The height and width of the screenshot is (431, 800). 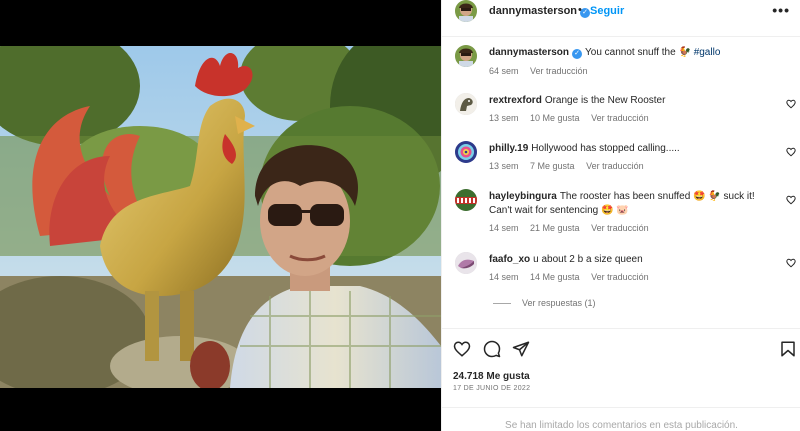 What do you see at coordinates (491, 376) in the screenshot?
I see `likes-count: 24.718 Me gusta` at bounding box center [491, 376].